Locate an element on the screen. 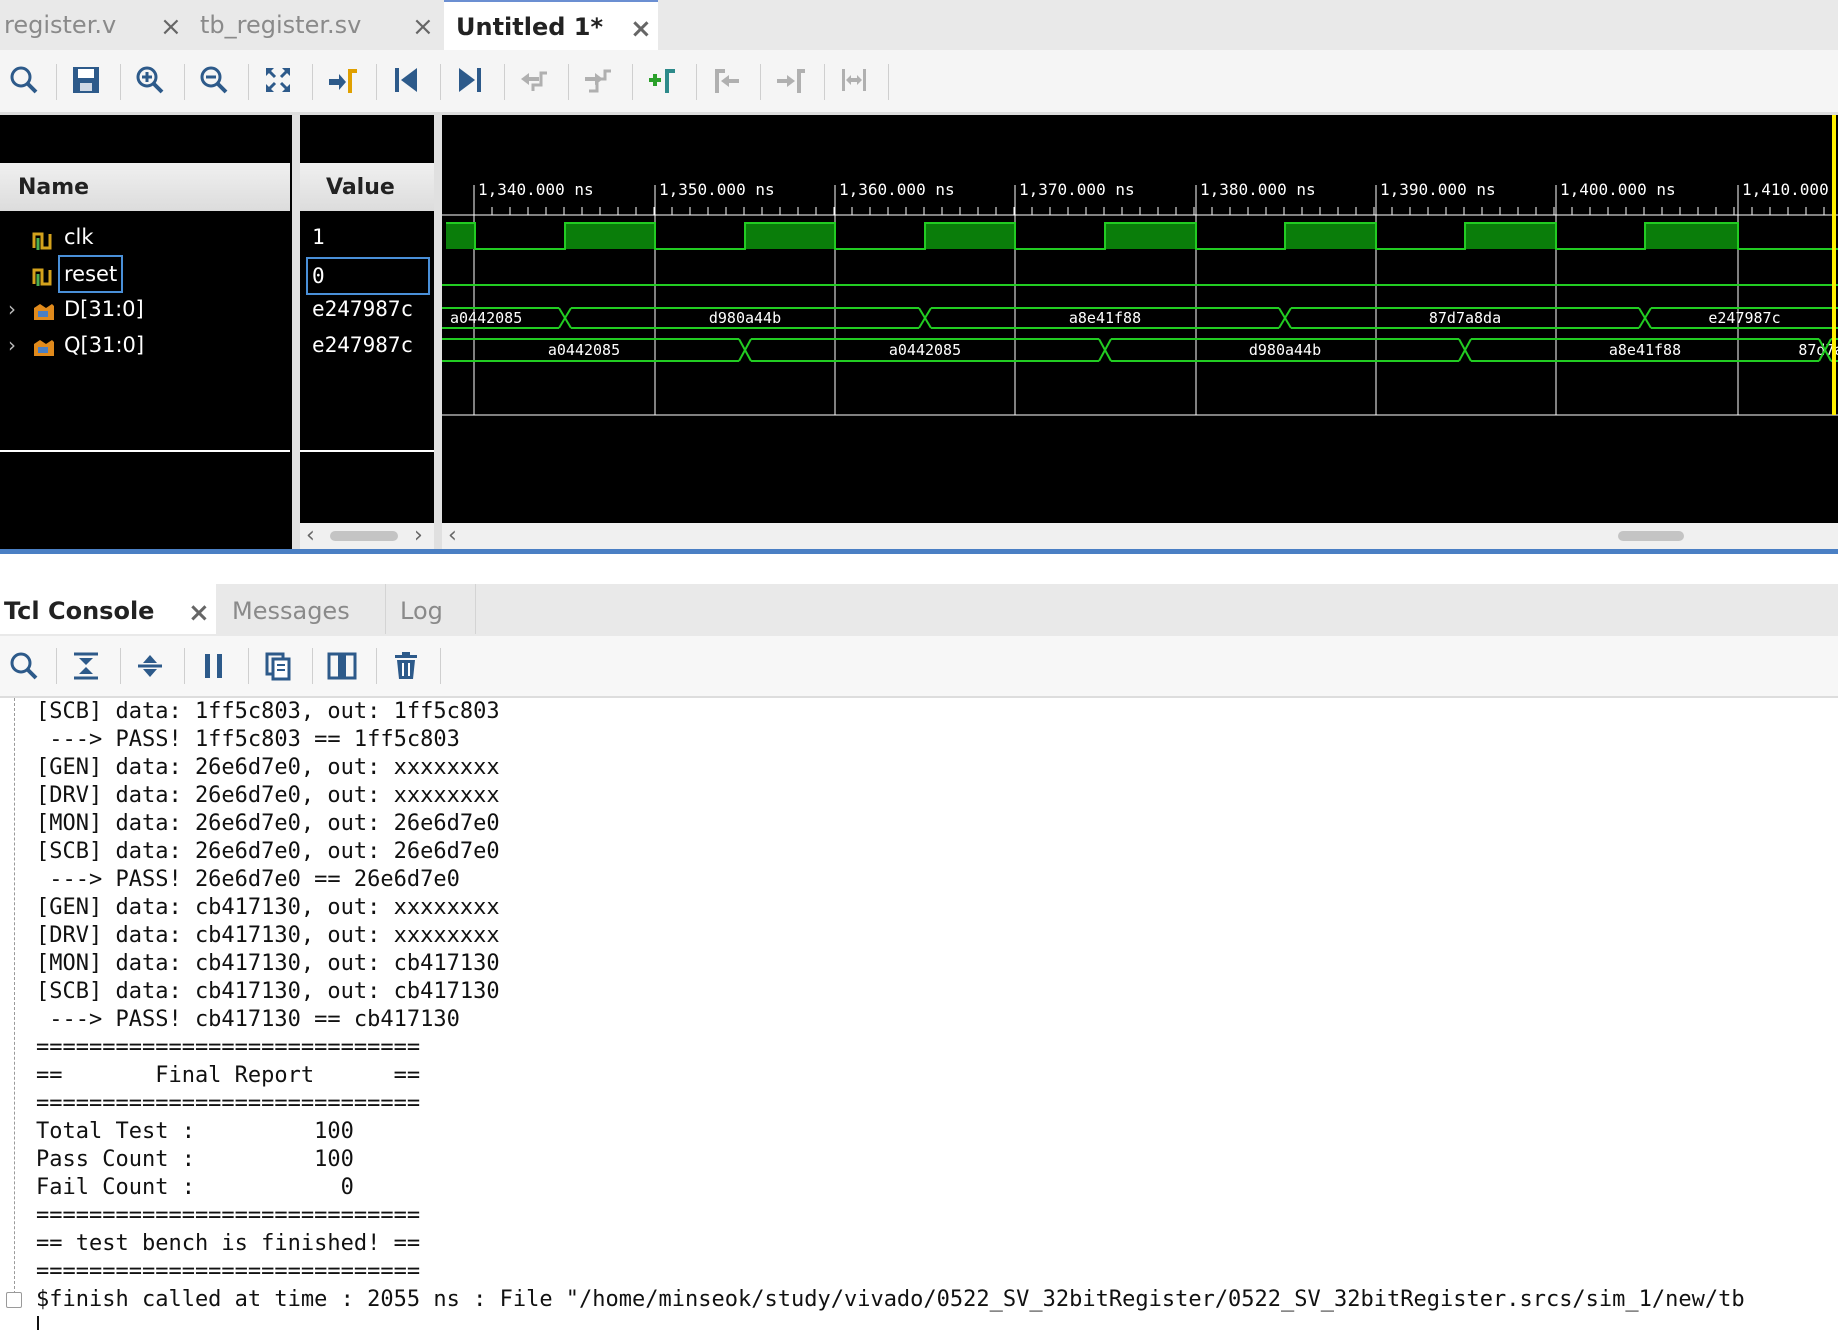 This screenshot has height=1330, width=1838. zoom-out-icon is located at coordinates (214, 80).